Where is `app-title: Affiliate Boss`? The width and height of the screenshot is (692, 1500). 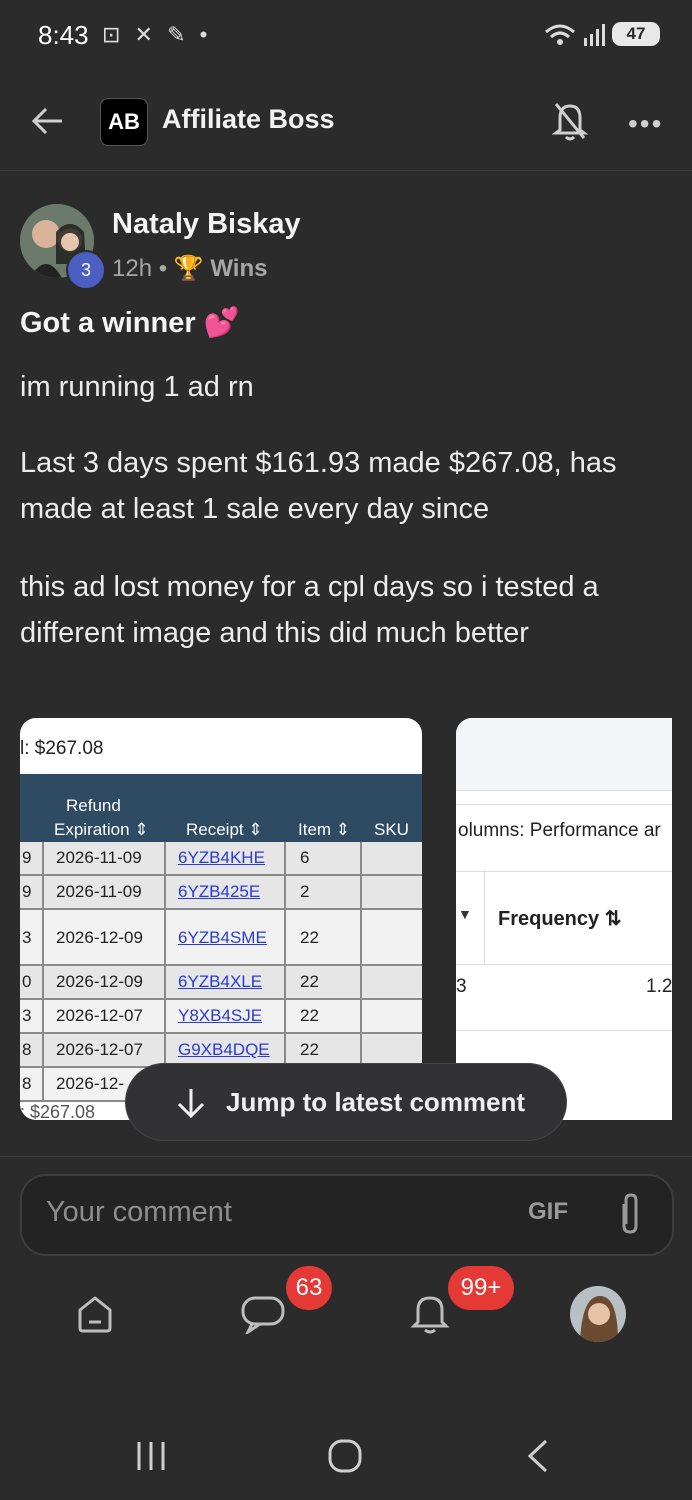 app-title: Affiliate Boss is located at coordinates (248, 119).